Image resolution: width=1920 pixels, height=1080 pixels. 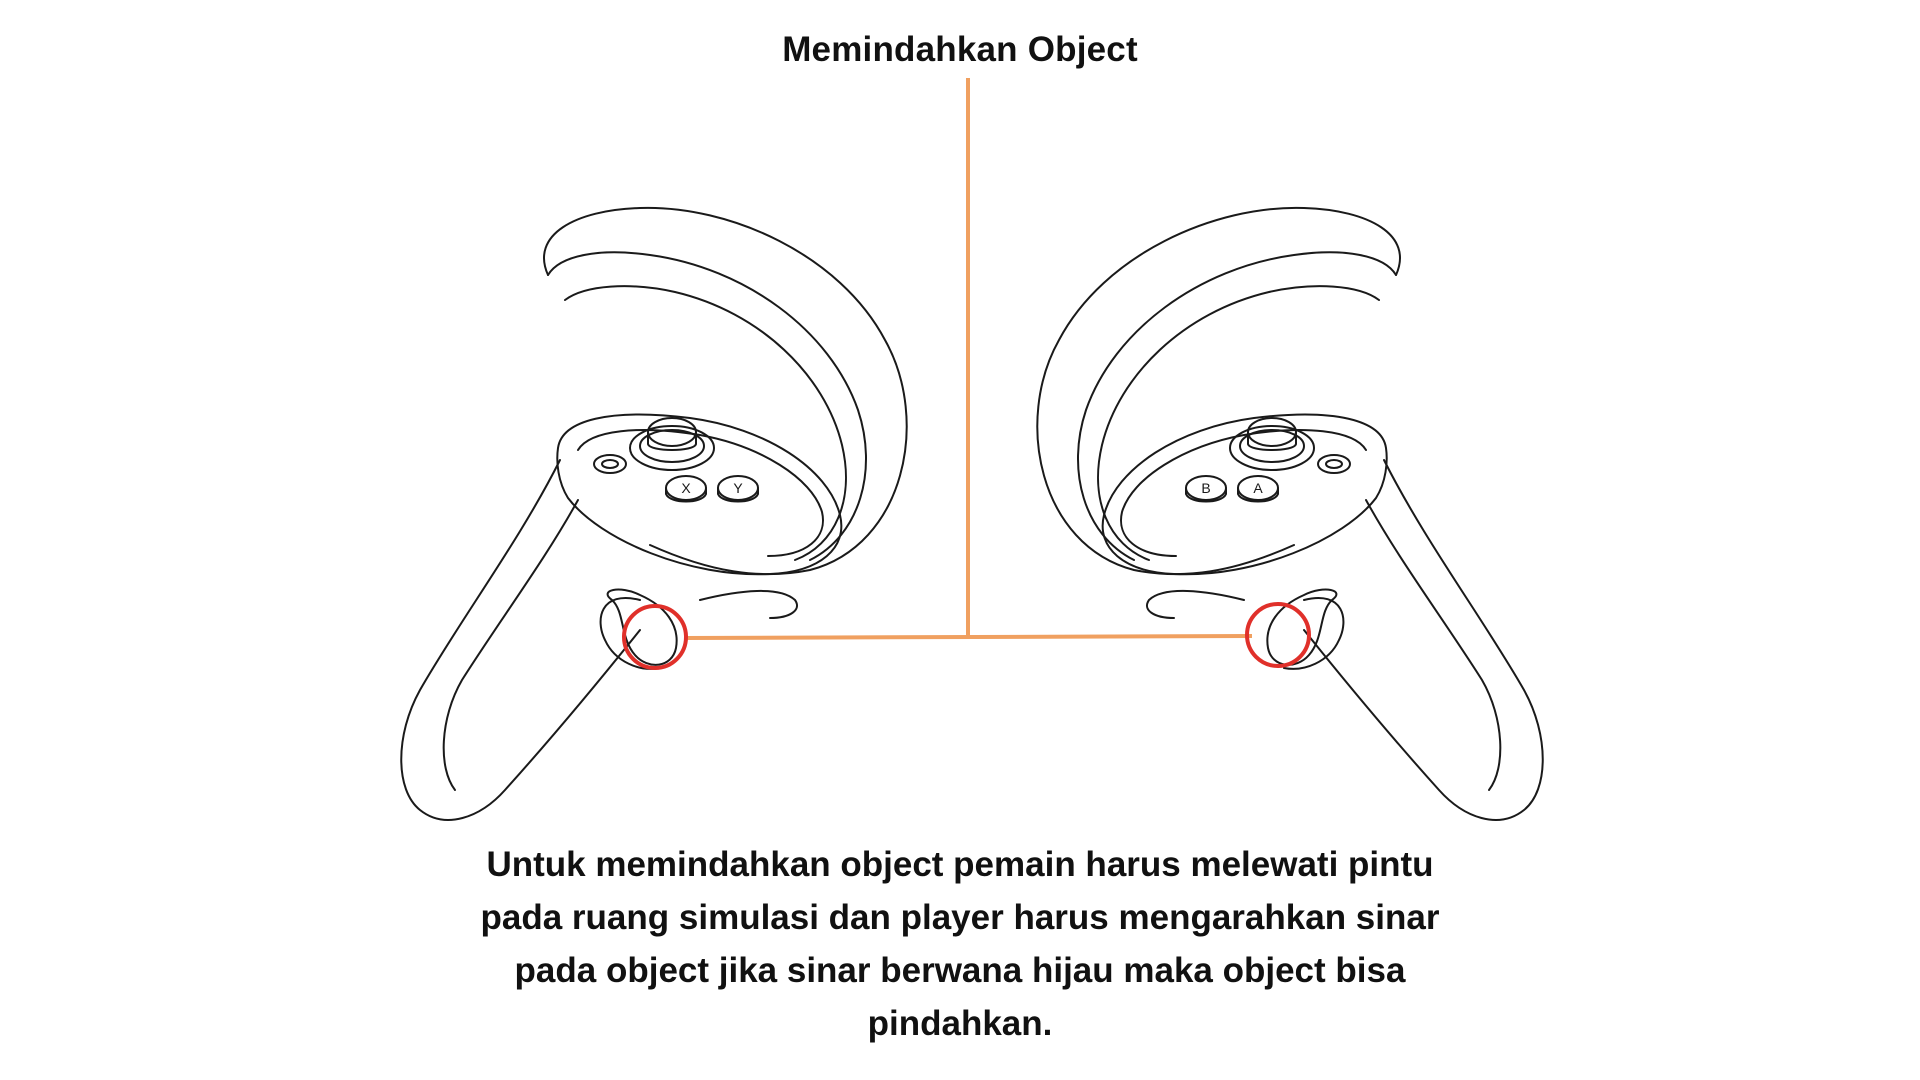 What do you see at coordinates (1205, 488) in the screenshot?
I see `right-button-b-label: B` at bounding box center [1205, 488].